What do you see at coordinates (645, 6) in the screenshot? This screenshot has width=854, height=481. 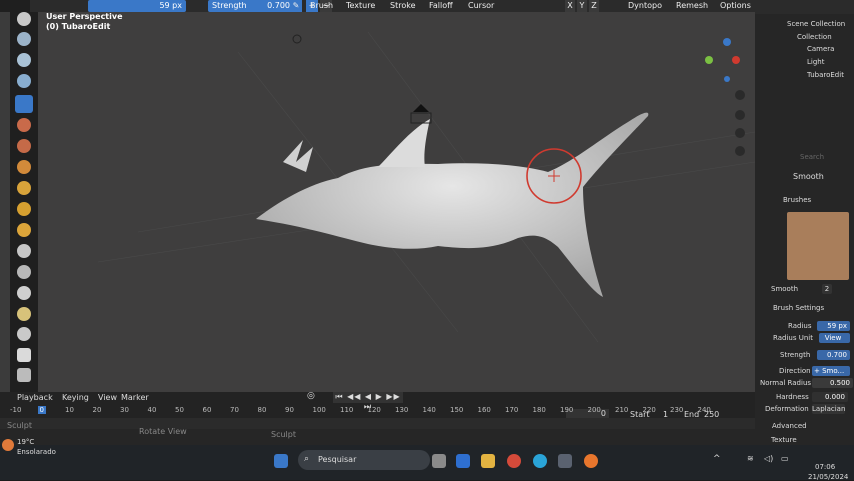 I see `dyntopo-toggle: Dyntopo` at bounding box center [645, 6].